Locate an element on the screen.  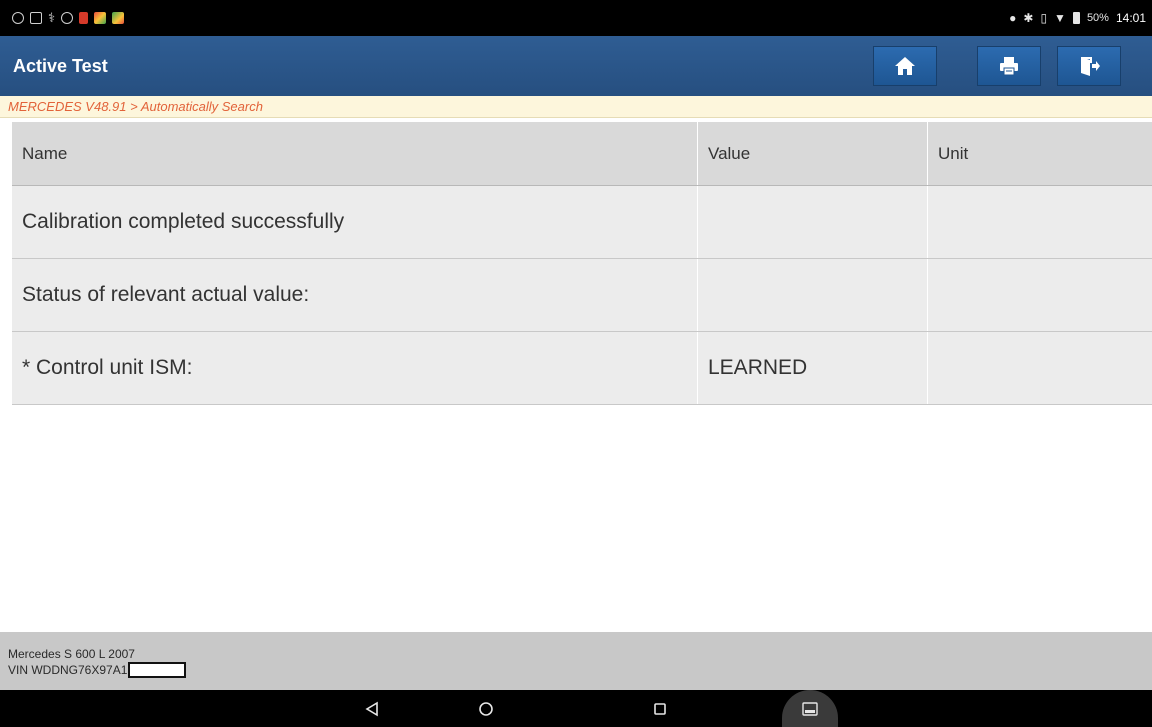
home-nav-button is located at coordinates (486, 708).